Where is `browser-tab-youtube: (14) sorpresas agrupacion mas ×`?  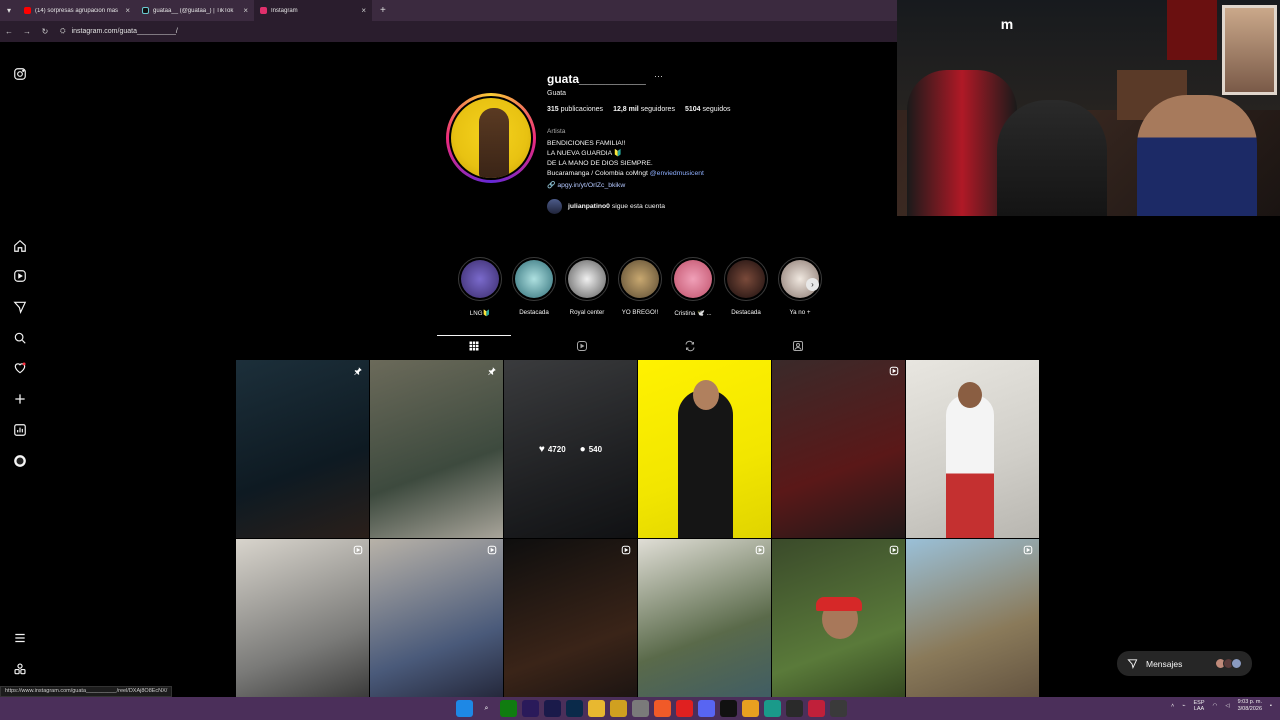 browser-tab-youtube: (14) sorpresas agrupacion mas × is located at coordinates (77, 10).